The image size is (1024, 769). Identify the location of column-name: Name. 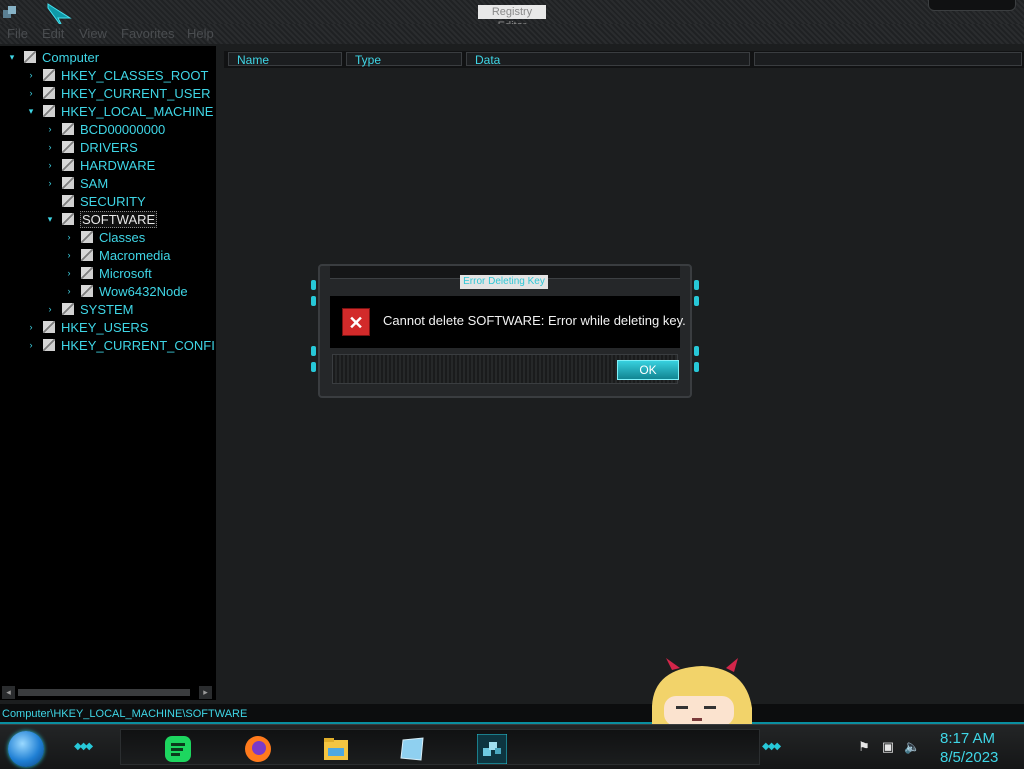
(285, 59).